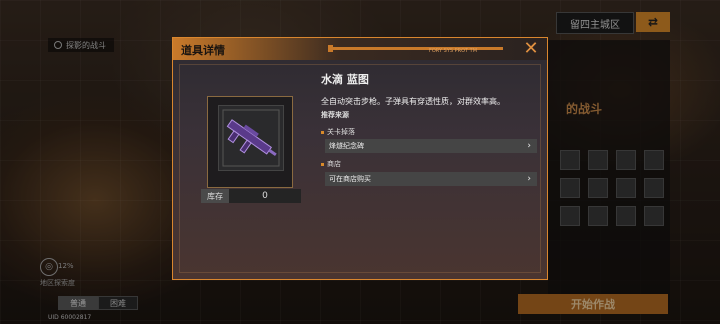  I want to click on dialog-title: 道具详情, so click(203, 50).